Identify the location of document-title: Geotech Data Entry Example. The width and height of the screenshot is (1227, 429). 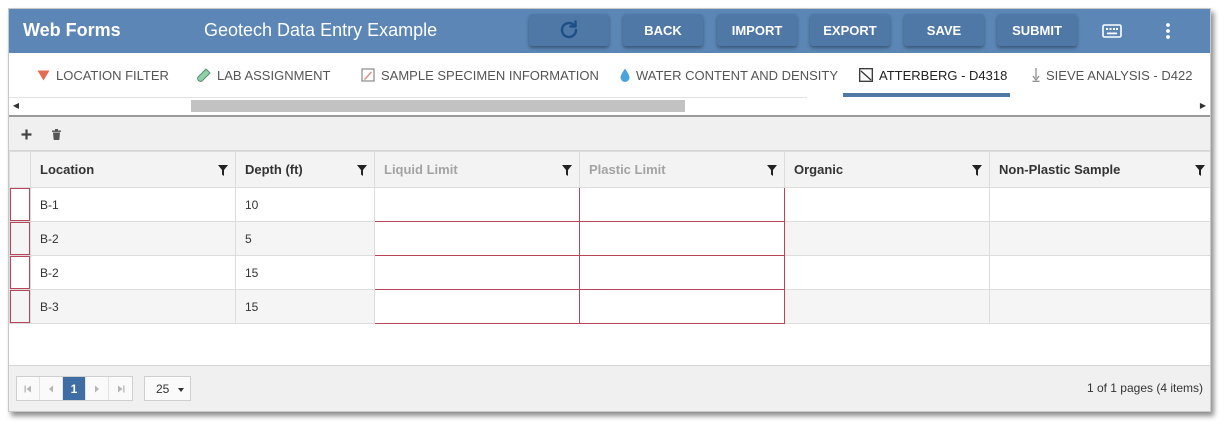
(321, 30).